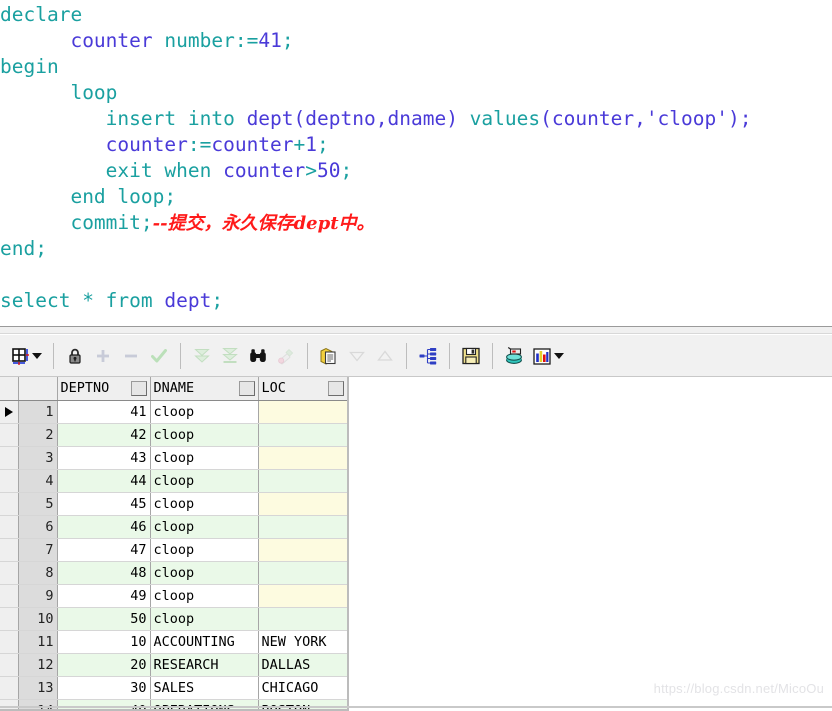 Image resolution: width=832 pixels, height=711 pixels. I want to click on table-row: 13 30 SALES CHICAGO, so click(173, 688).